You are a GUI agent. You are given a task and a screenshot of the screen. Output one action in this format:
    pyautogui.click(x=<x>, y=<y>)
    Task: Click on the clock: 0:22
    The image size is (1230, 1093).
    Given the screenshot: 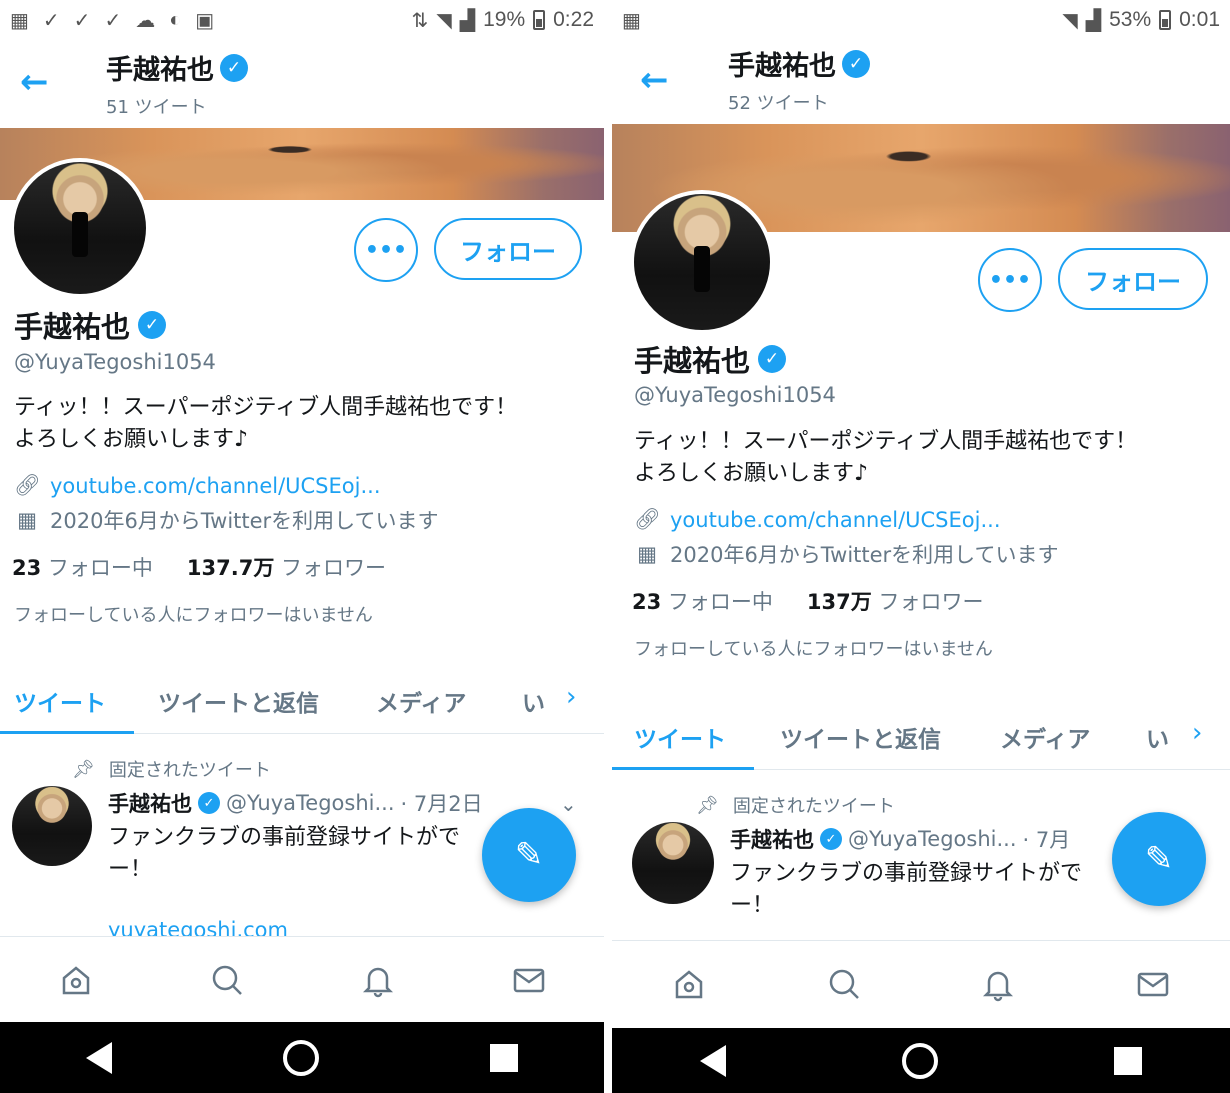 What is the action you would take?
    pyautogui.click(x=573, y=19)
    